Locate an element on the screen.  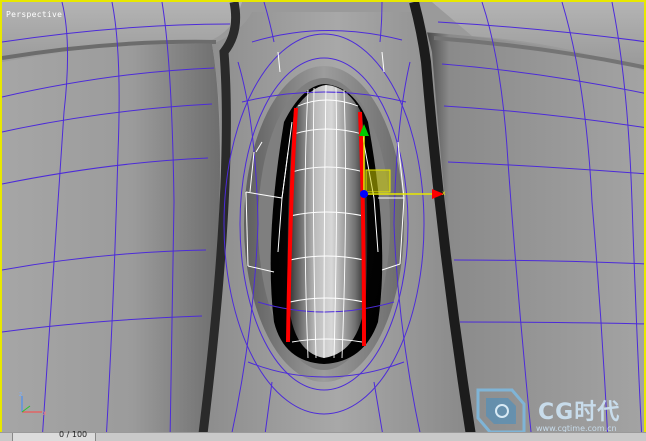
axis-tripod-icon: z x is located at coordinates (32, 404).